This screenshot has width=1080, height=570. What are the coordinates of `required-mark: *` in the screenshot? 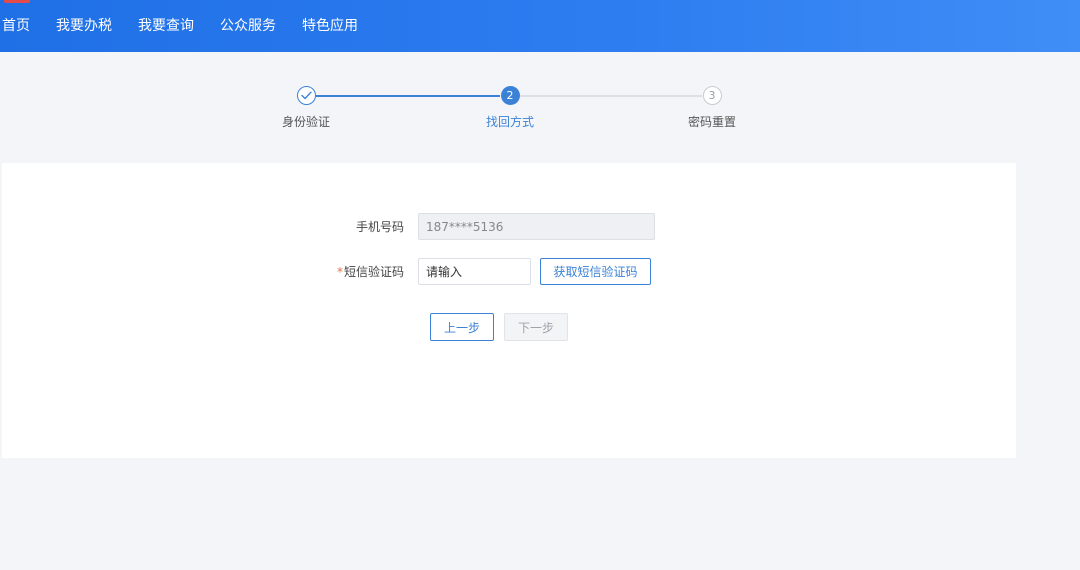 It's located at (339, 272).